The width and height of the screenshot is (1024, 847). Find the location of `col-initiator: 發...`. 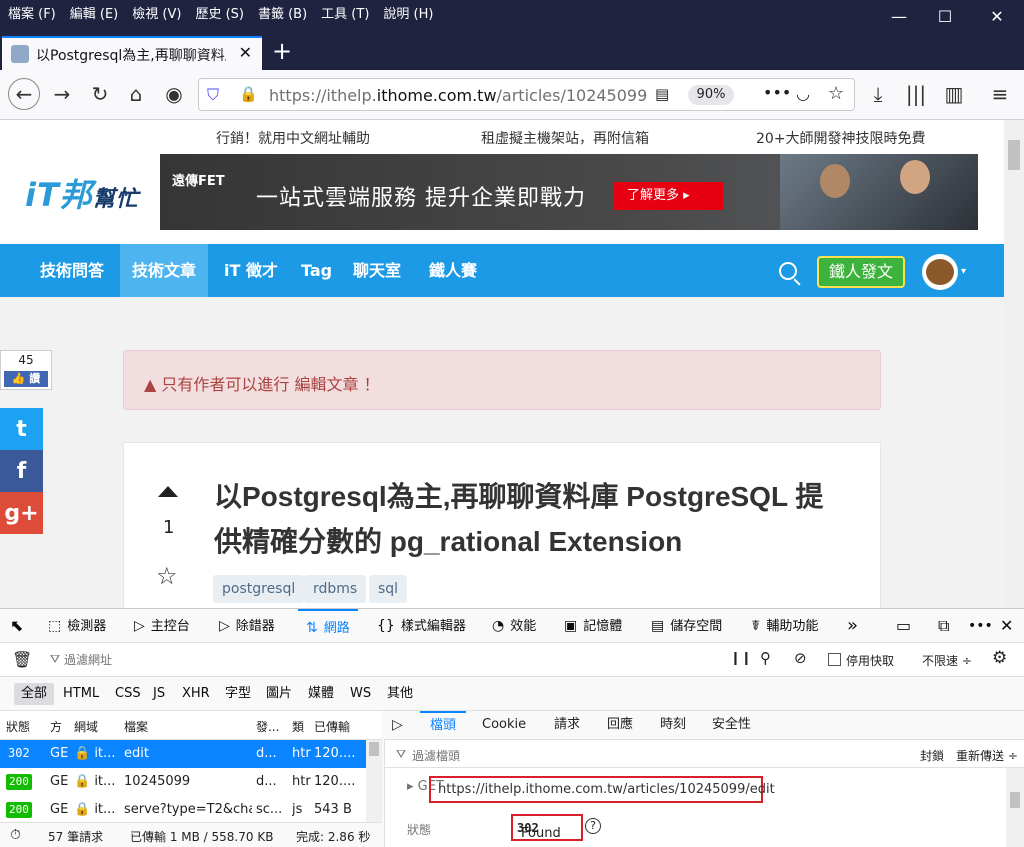

col-initiator: 發... is located at coordinates (267, 726).